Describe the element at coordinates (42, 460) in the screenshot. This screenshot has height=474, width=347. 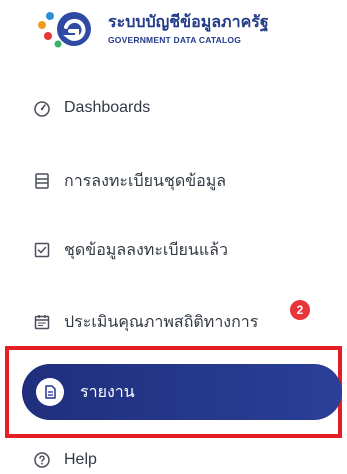
I see `help-icon` at that location.